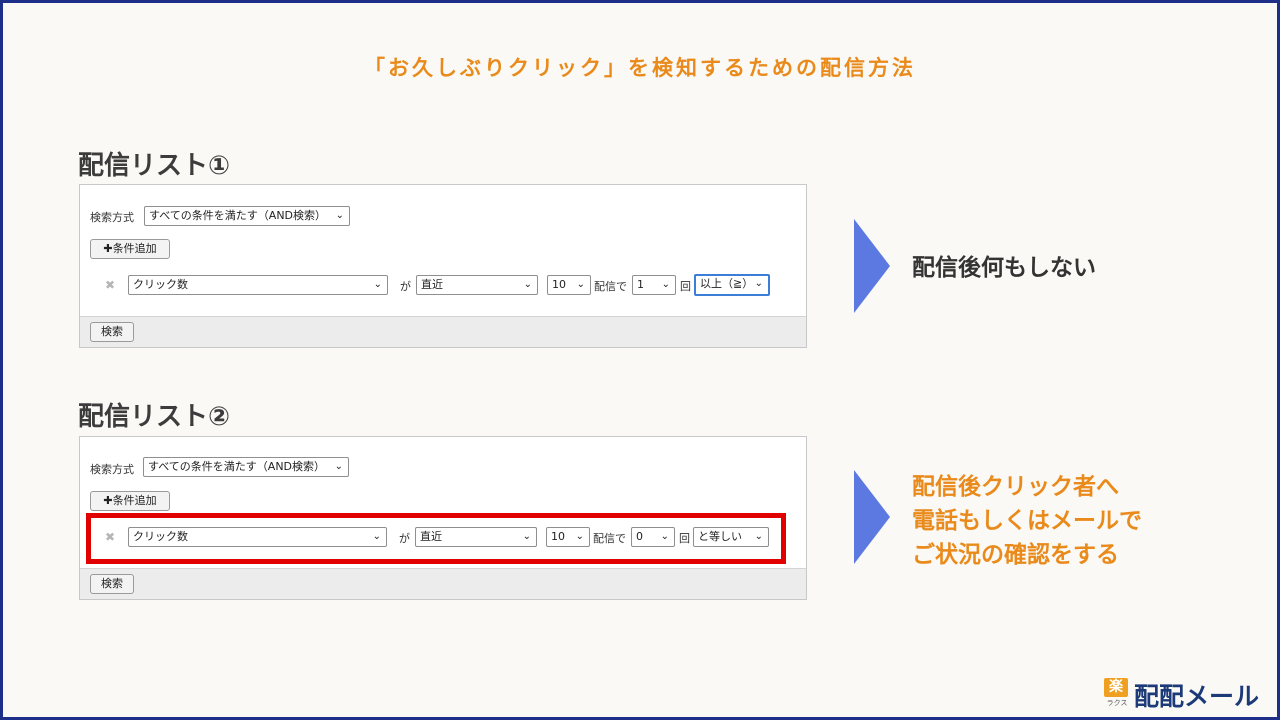  What do you see at coordinates (654, 285) in the screenshot?
I see `times-select: 1 ⌄` at bounding box center [654, 285].